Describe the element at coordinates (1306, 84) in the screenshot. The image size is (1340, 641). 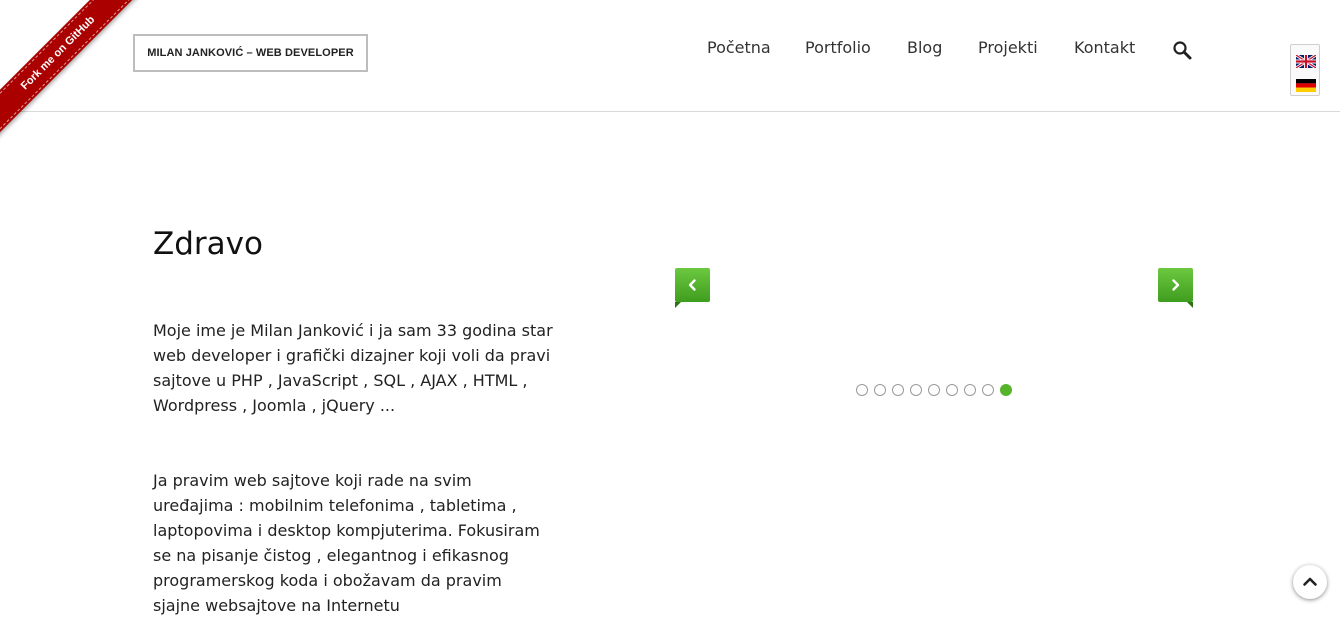
I see `germany-flag-icon` at that location.